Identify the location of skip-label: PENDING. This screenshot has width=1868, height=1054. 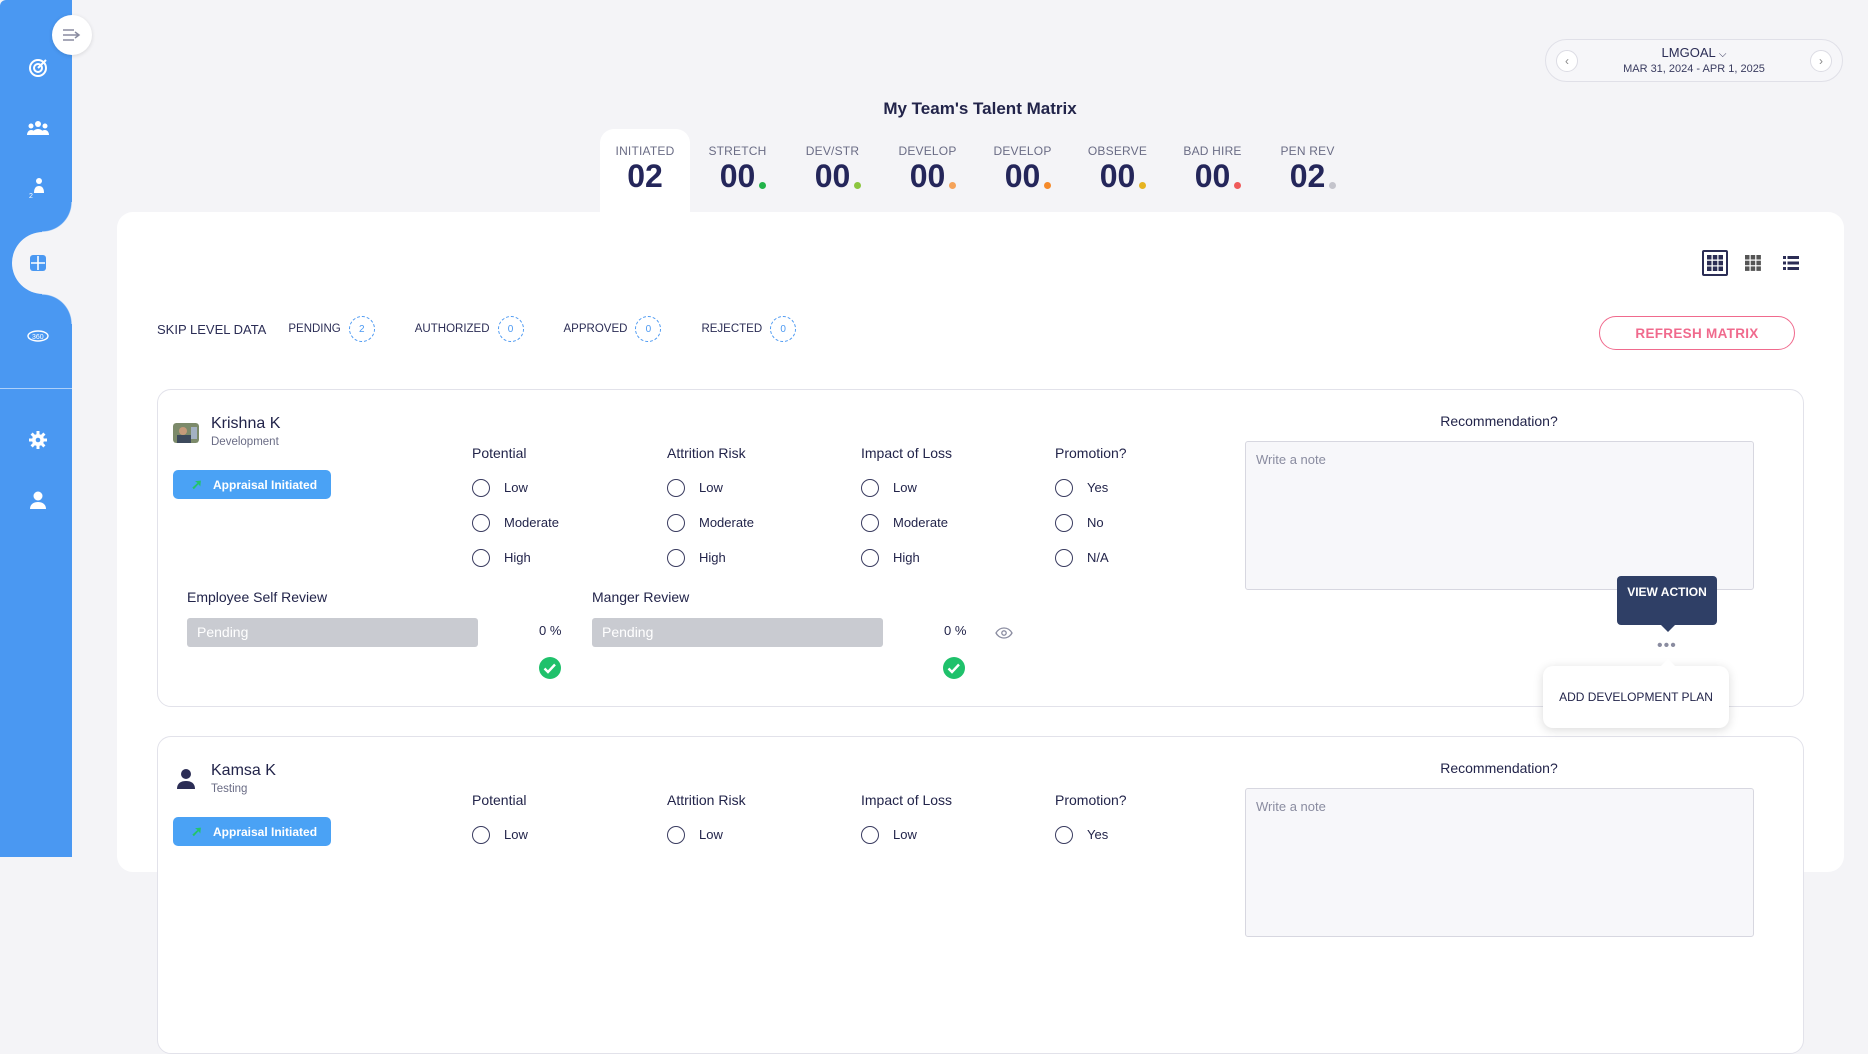
(314, 329).